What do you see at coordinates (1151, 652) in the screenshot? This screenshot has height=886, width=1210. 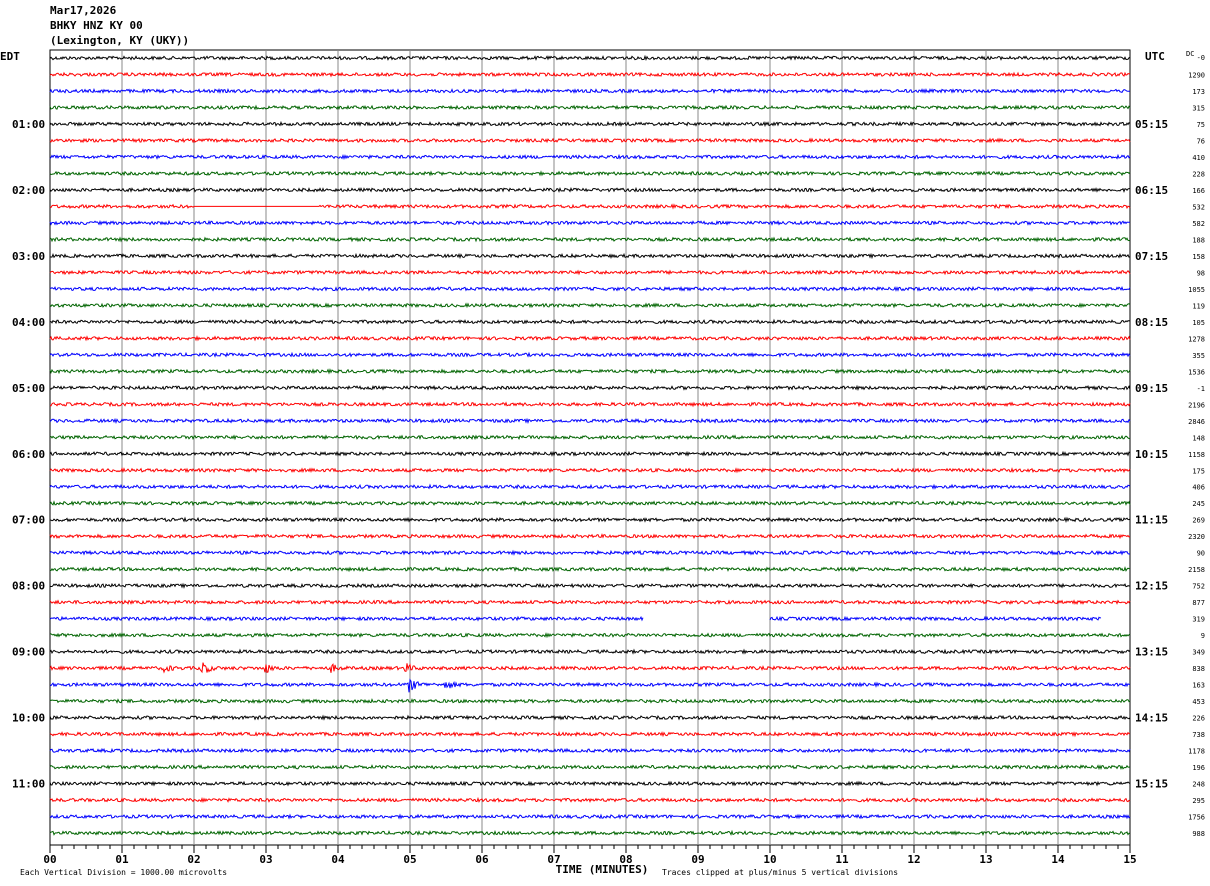 I see `right-hour-label: 13:15` at bounding box center [1151, 652].